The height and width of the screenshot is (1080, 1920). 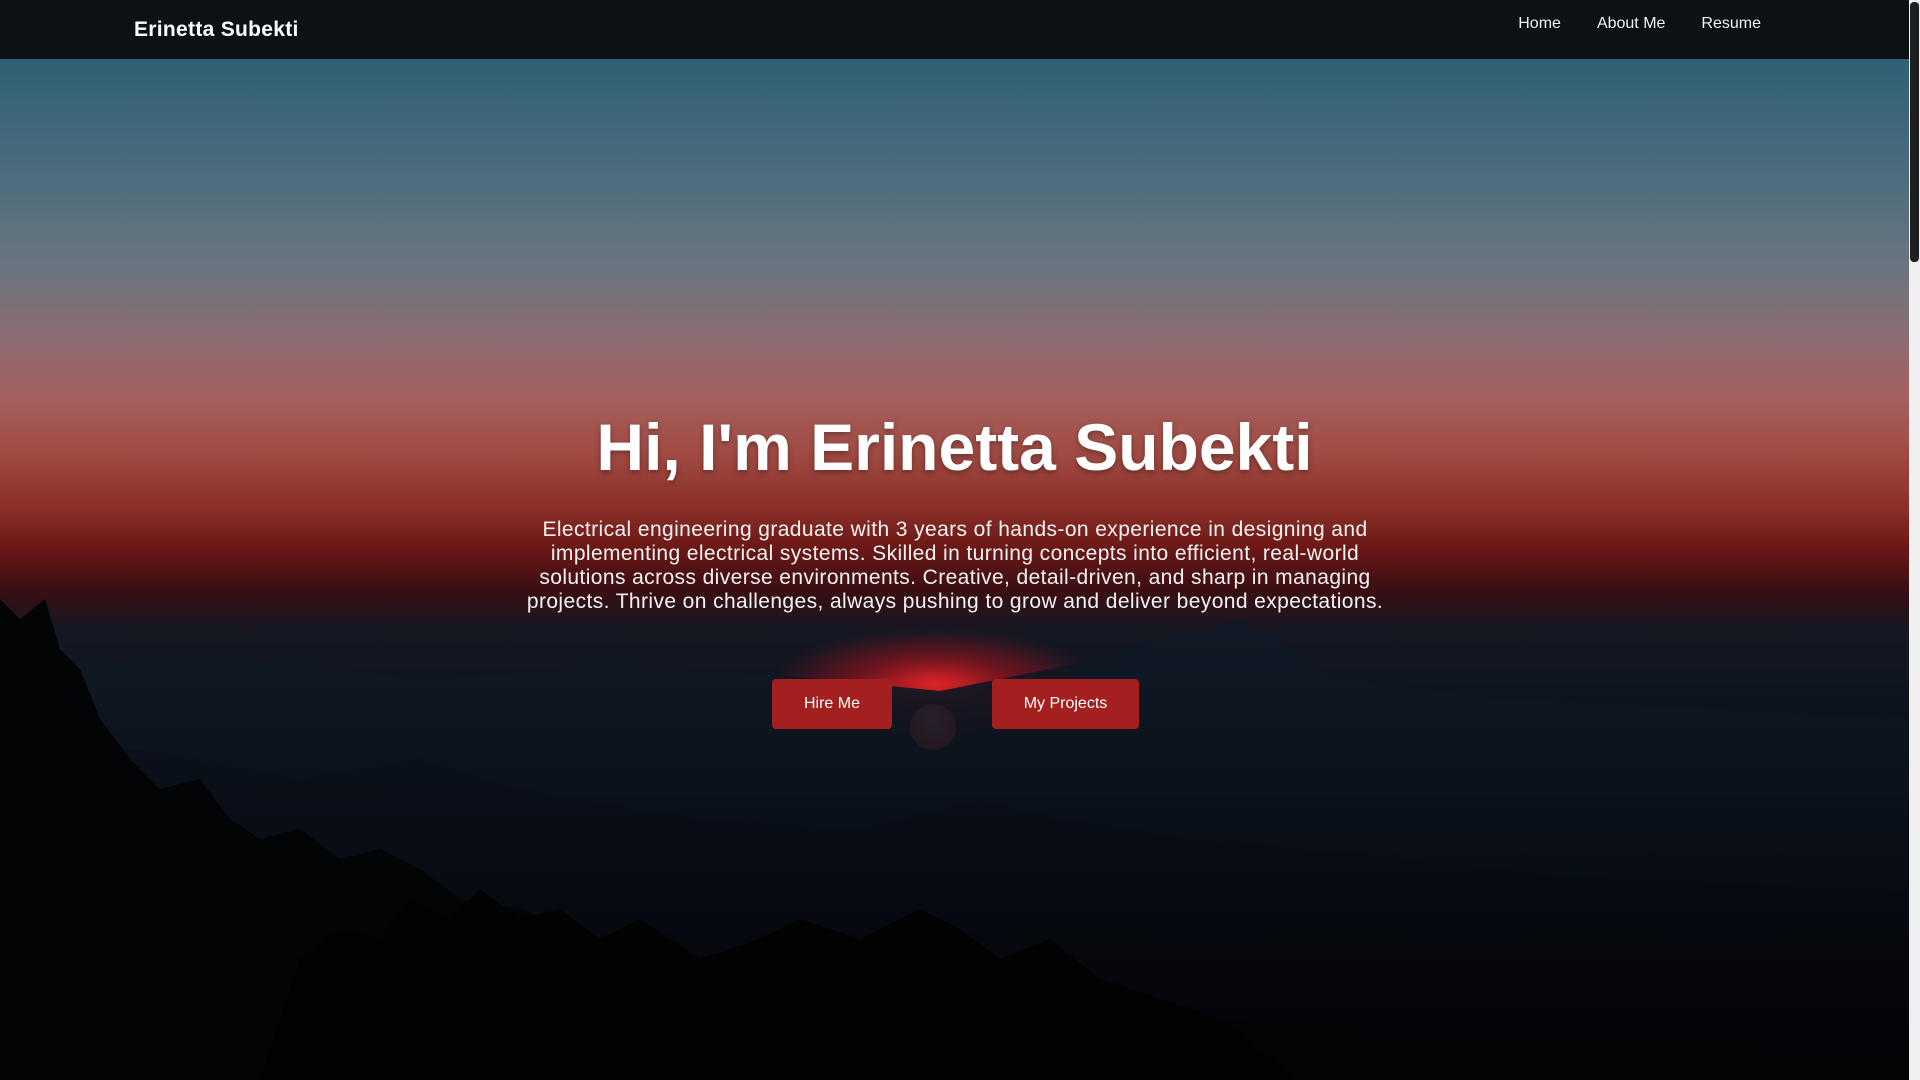 I want to click on hero-title: Hi, I'm Erinetta Subekti, so click(x=954, y=447).